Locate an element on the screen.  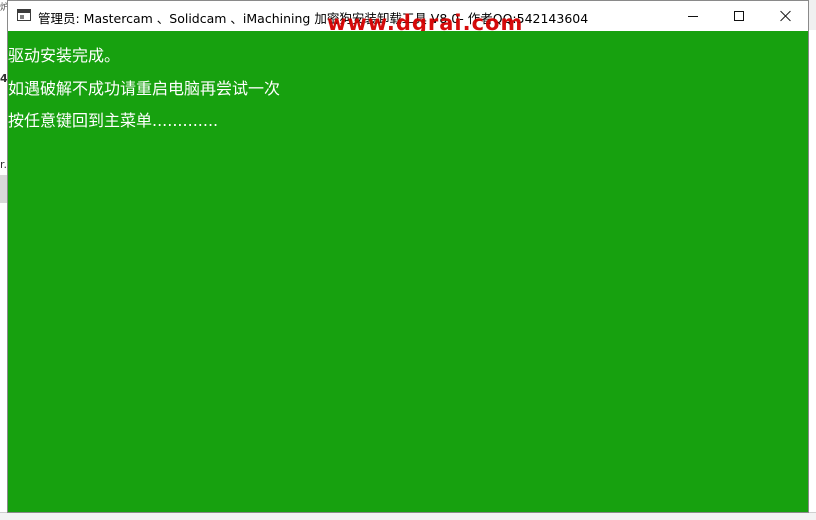
minimize-button is located at coordinates (693, 16).